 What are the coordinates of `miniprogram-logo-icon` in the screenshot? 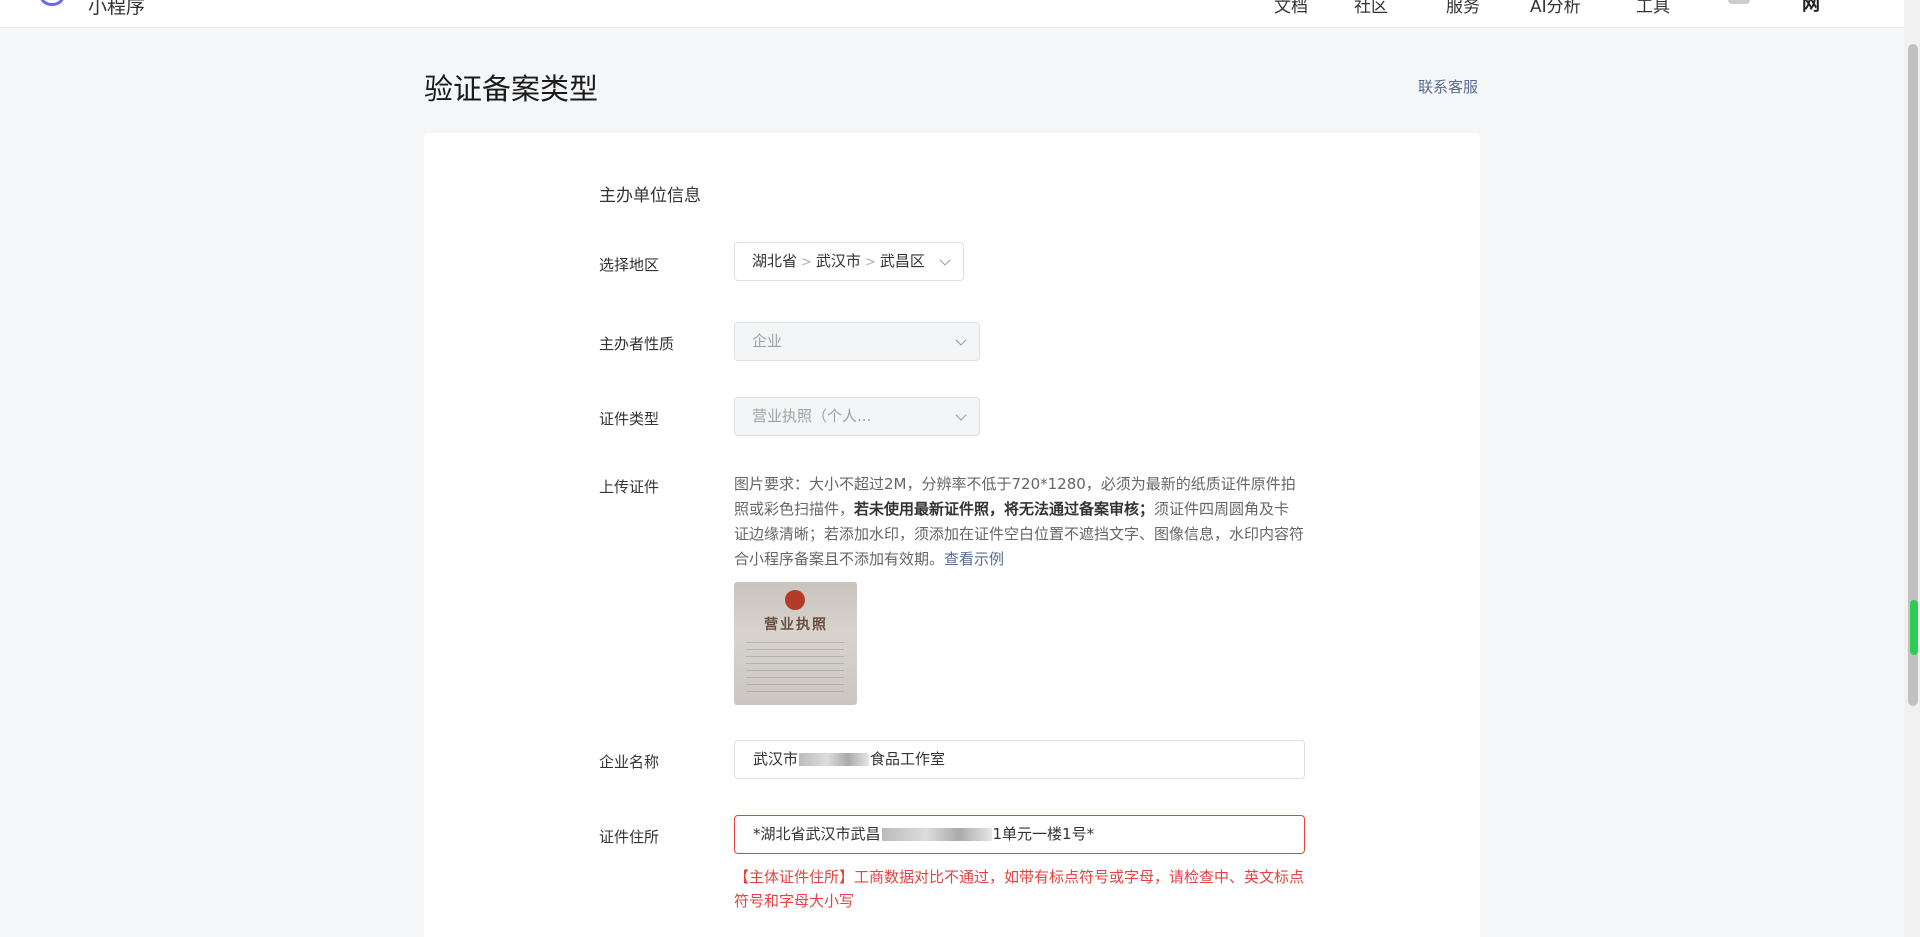 It's located at (52, 3).